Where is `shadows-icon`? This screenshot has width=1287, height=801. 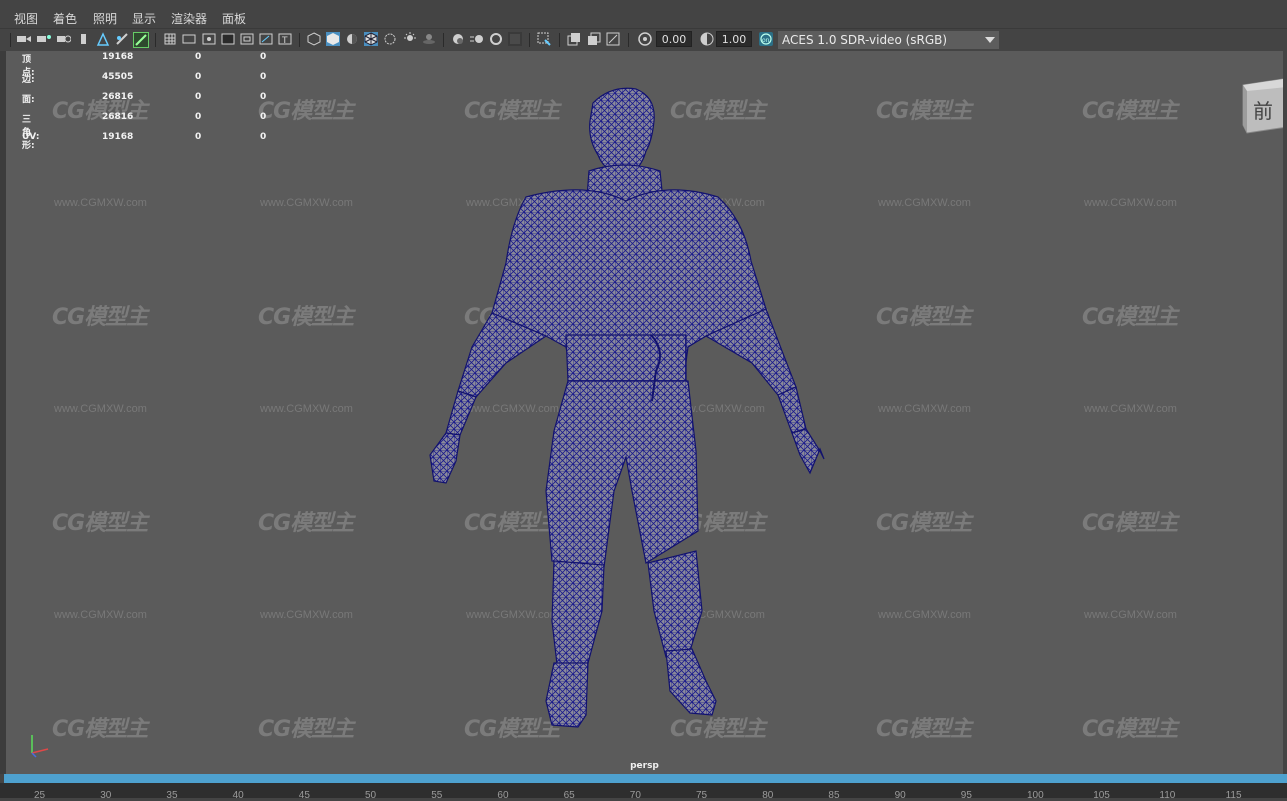 shadows-icon is located at coordinates (429, 39).